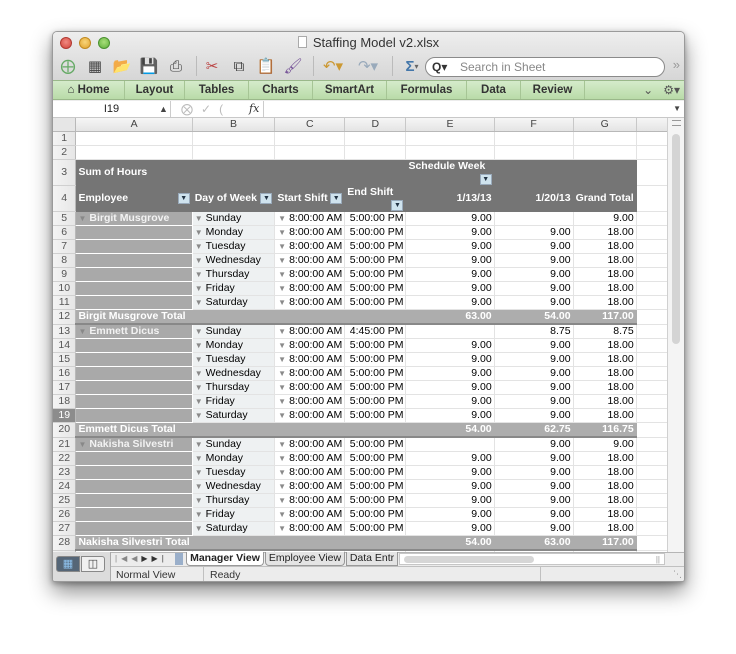 This screenshot has width=736, height=654. I want to click on employee-name: ▼ Nakisha Silvestri, so click(134, 445).